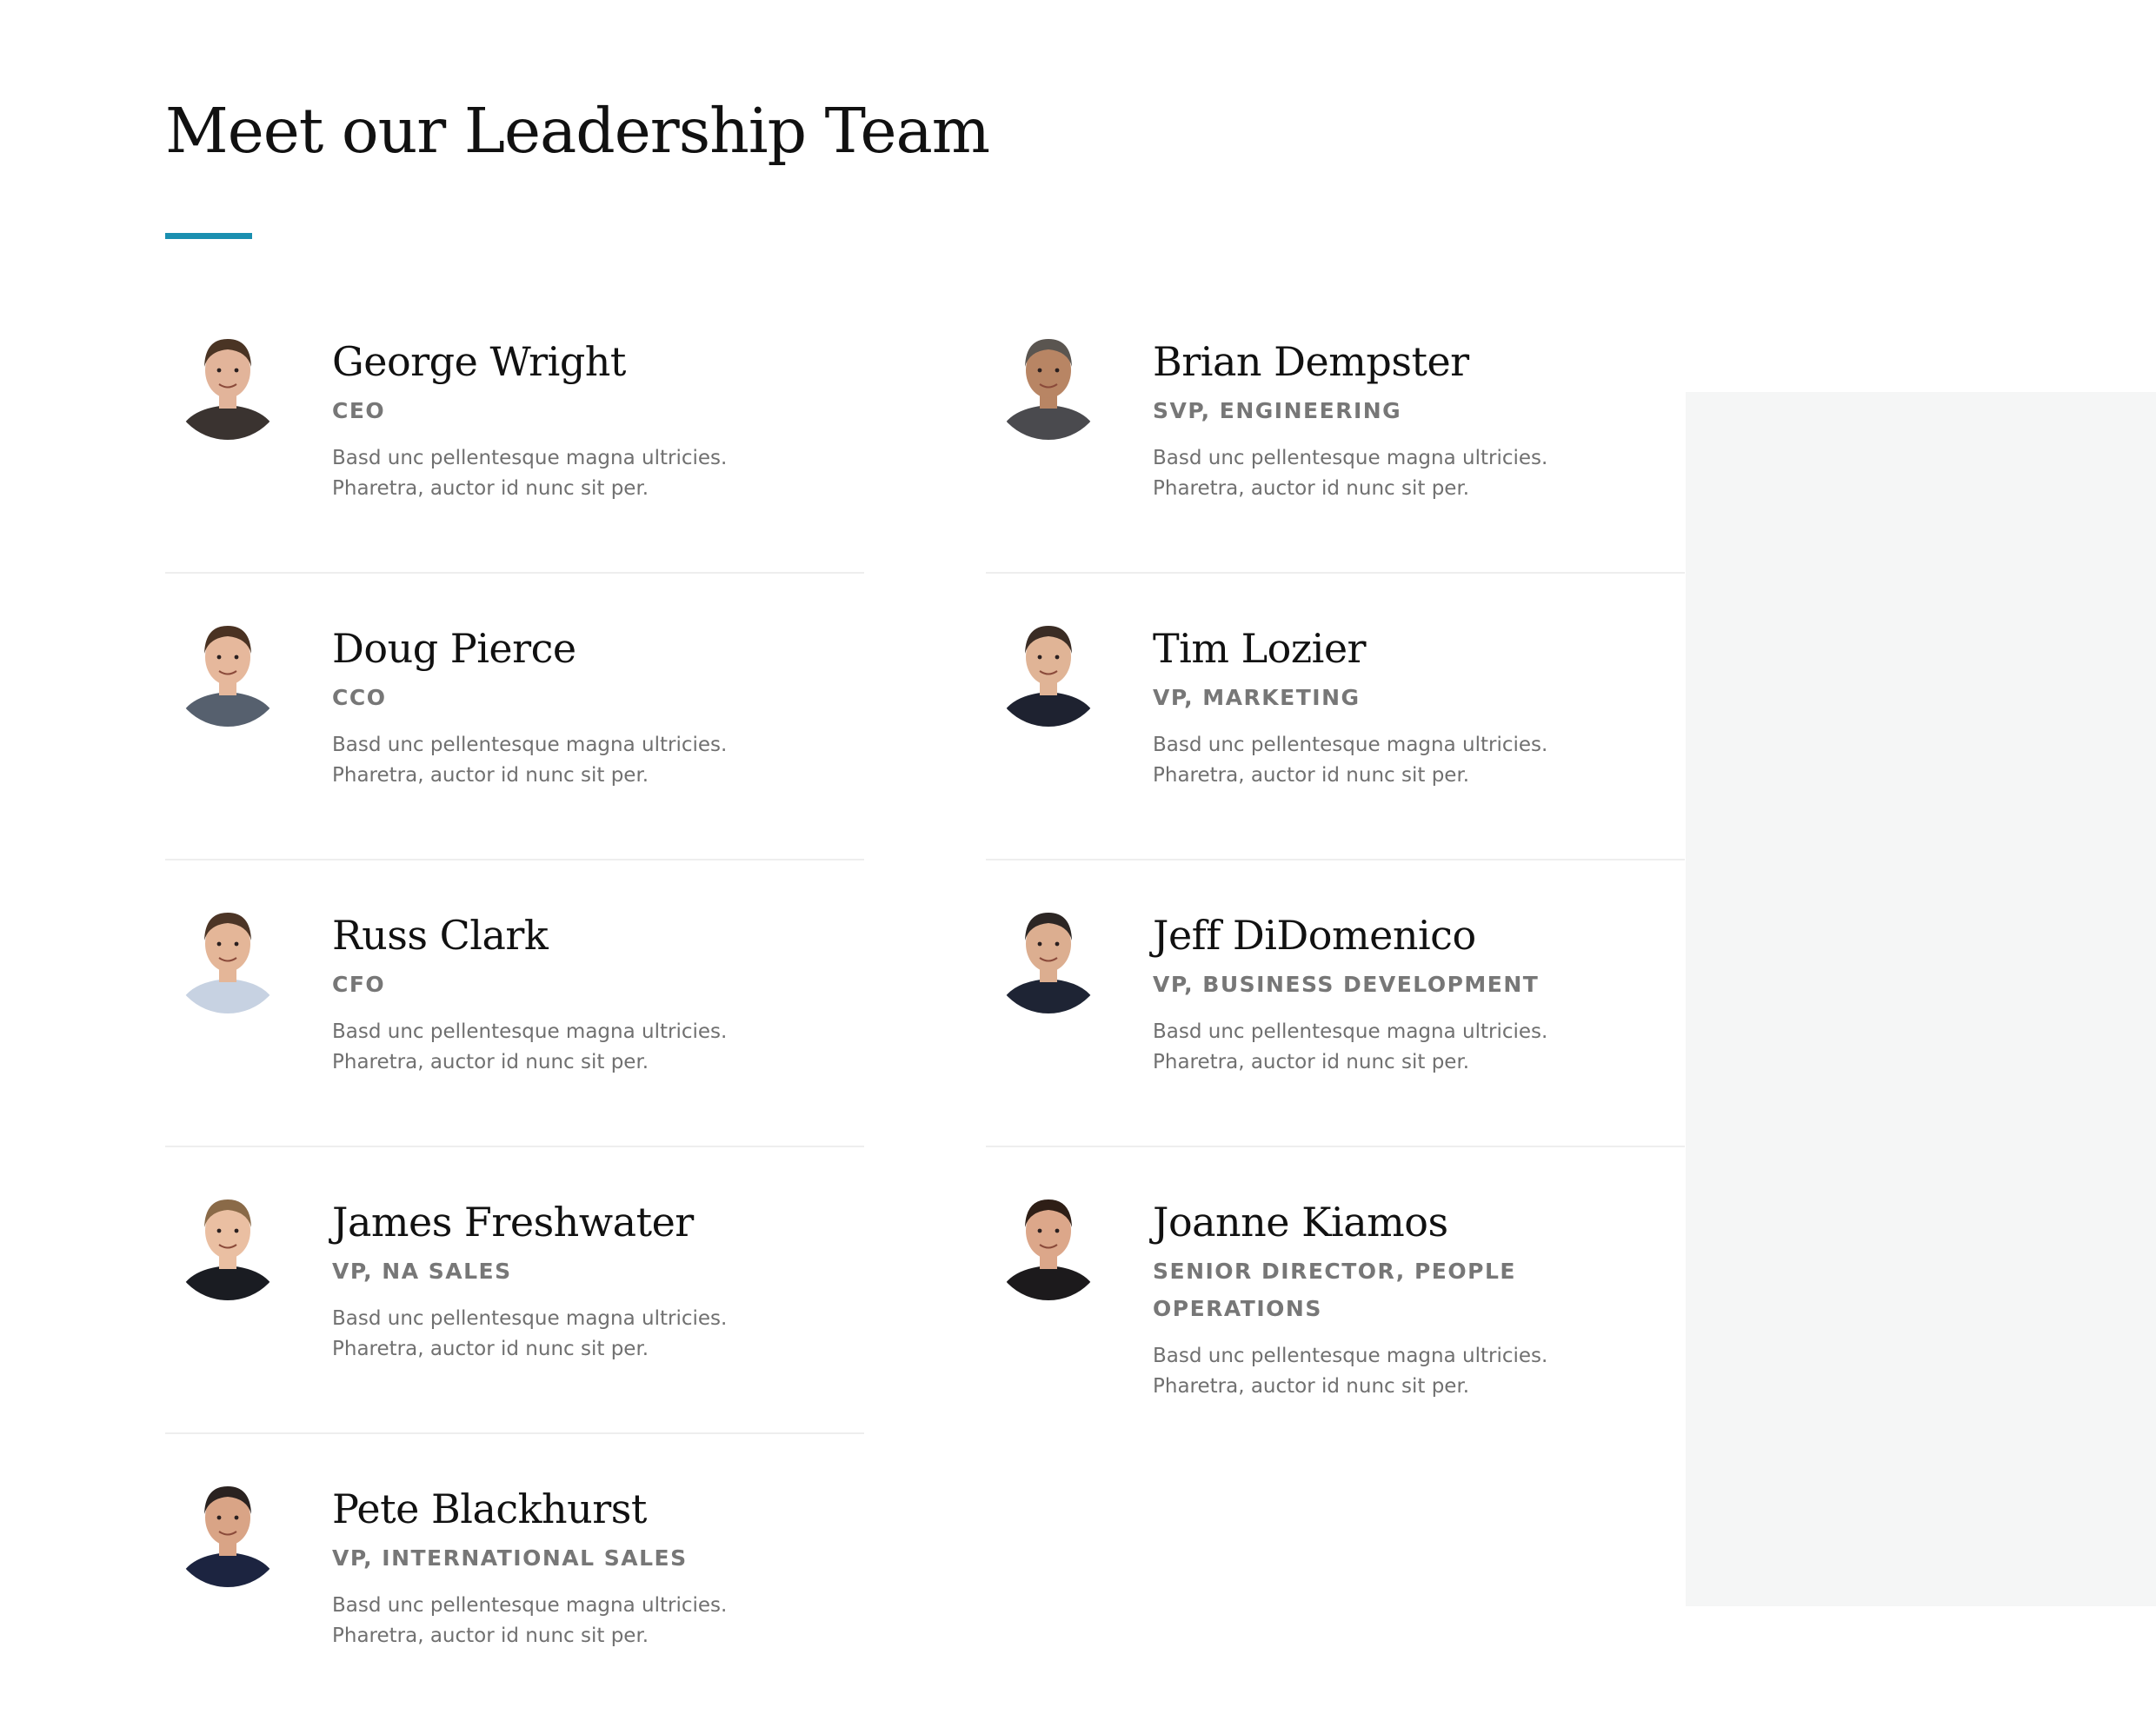 The image size is (2156, 1721). I want to click on member-name: Joanne Kiamos, so click(1301, 1222).